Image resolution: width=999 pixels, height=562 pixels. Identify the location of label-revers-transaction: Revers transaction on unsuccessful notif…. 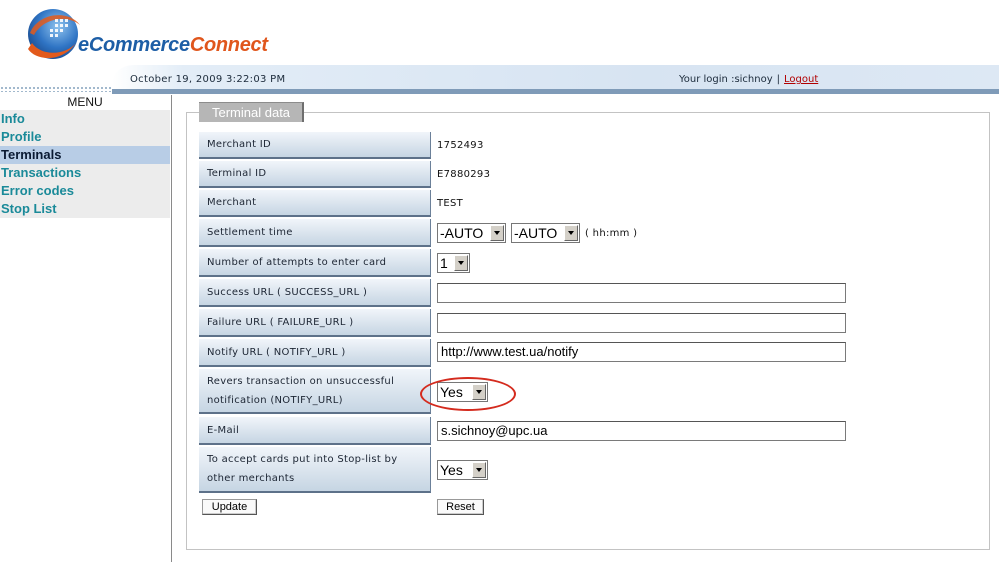
(315, 391).